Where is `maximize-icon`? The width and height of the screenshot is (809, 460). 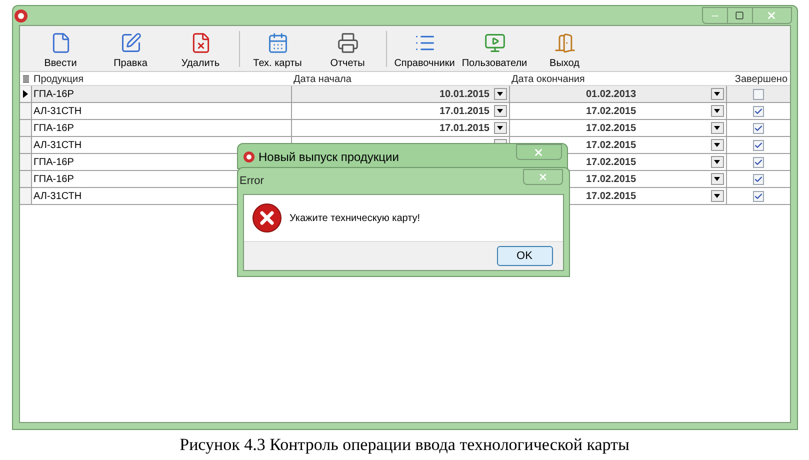 maximize-icon is located at coordinates (739, 15).